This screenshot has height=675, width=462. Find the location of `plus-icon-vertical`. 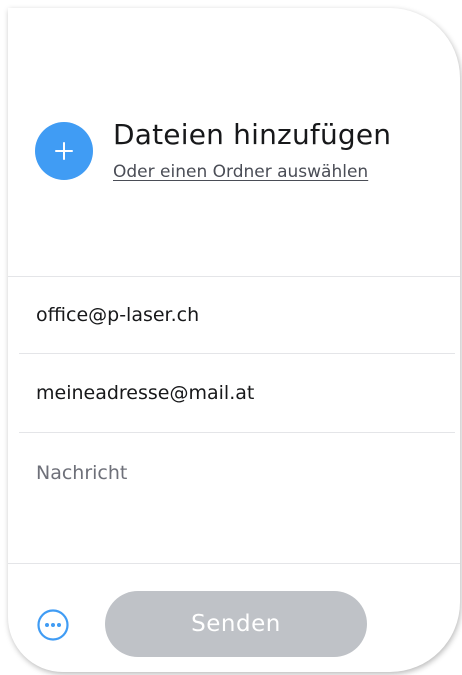

plus-icon-vertical is located at coordinates (64, 151).